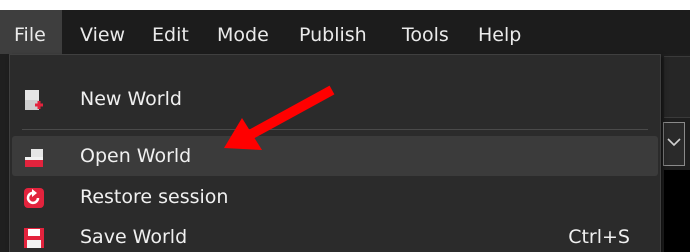  I want to click on new-world-icon, so click(34, 100).